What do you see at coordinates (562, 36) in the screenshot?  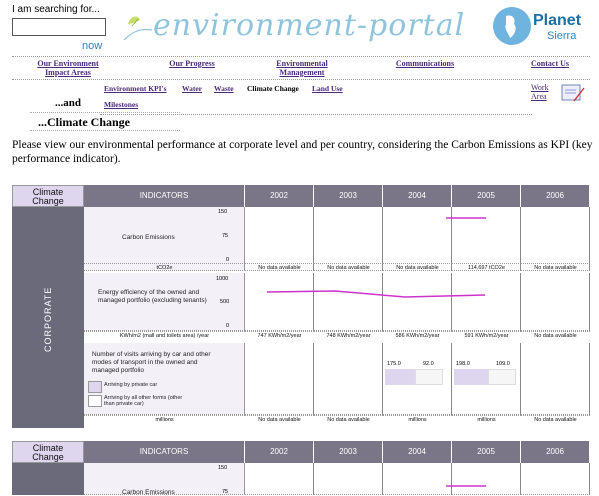 I see `brand-sub: Sierra` at bounding box center [562, 36].